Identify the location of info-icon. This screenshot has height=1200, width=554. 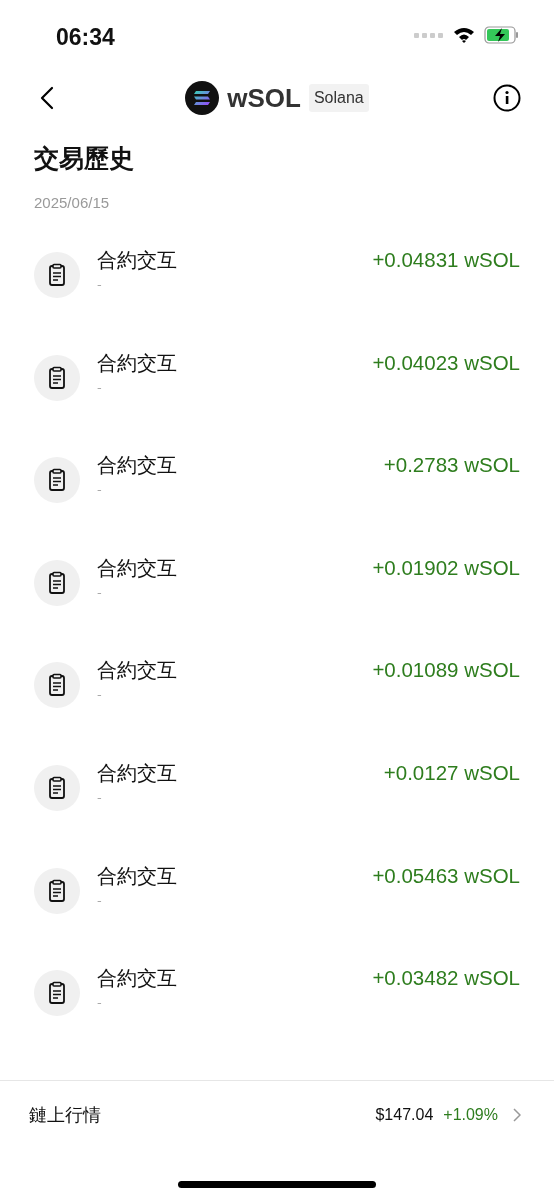
(507, 98).